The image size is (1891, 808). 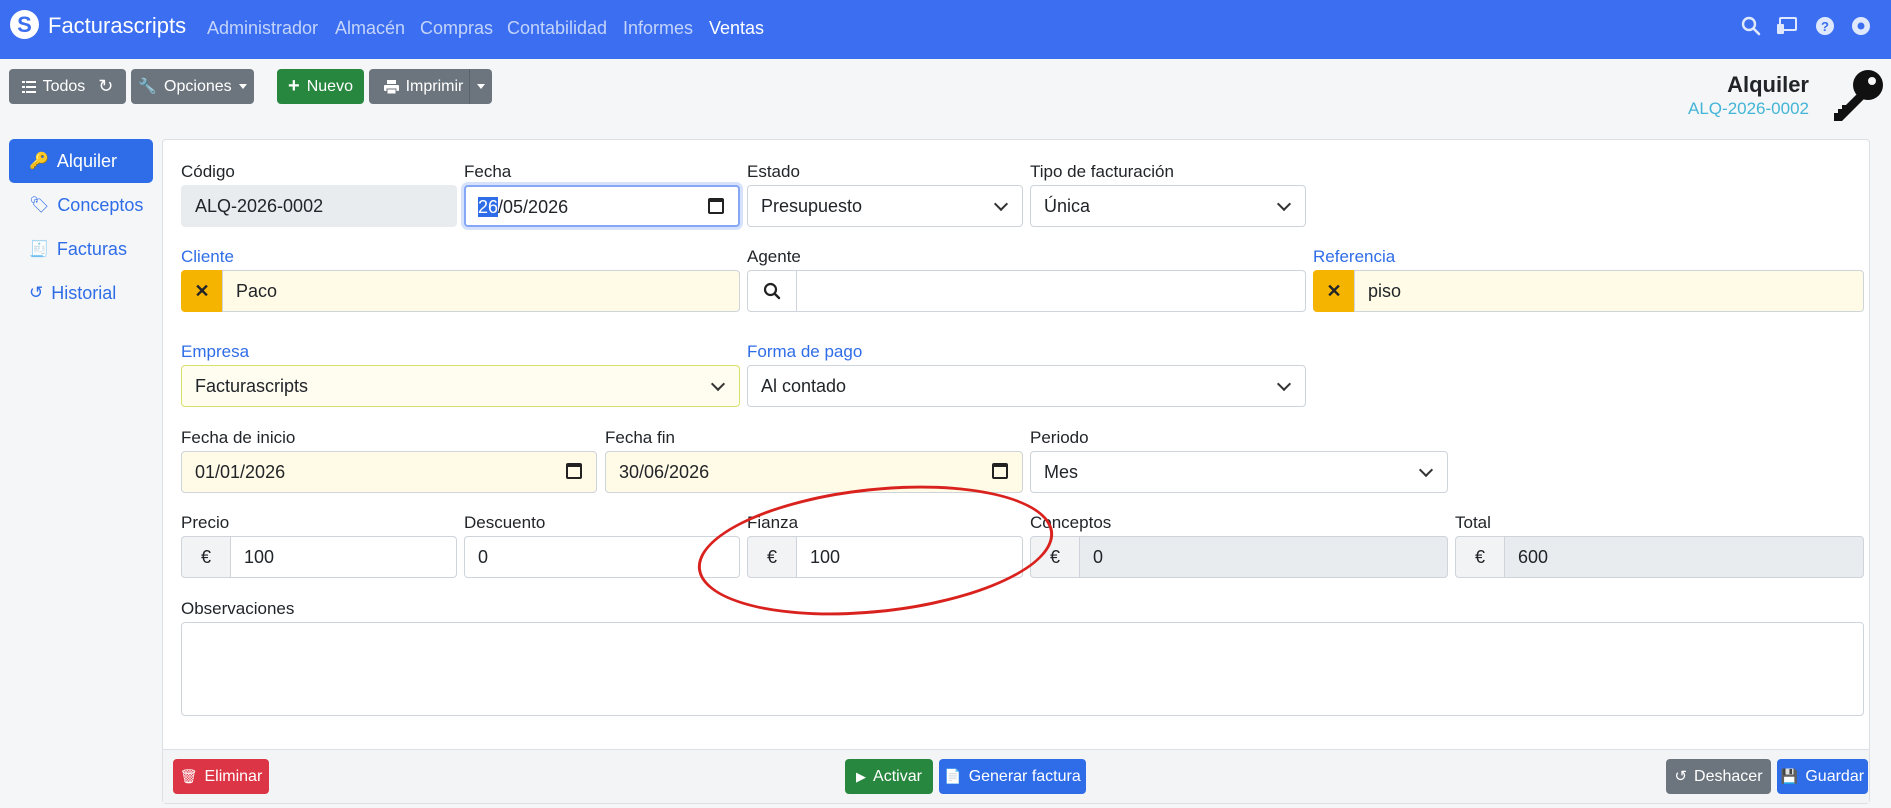 What do you see at coordinates (804, 352) in the screenshot?
I see `forma-pago-label: Forma de pago` at bounding box center [804, 352].